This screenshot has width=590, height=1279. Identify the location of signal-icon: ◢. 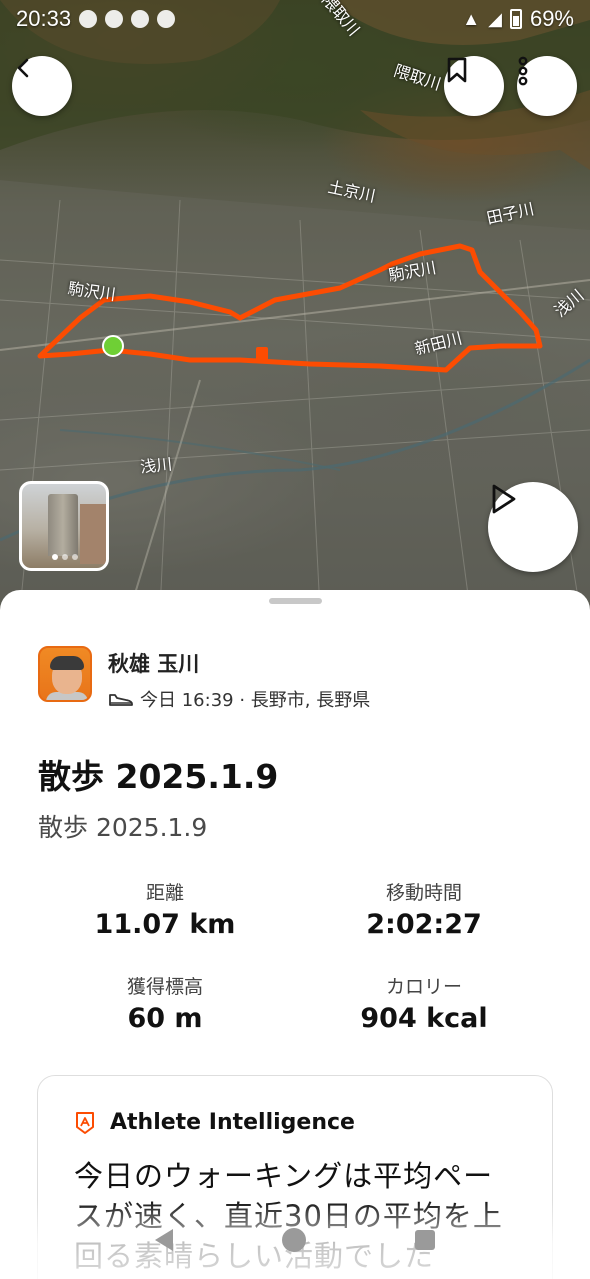
(495, 18).